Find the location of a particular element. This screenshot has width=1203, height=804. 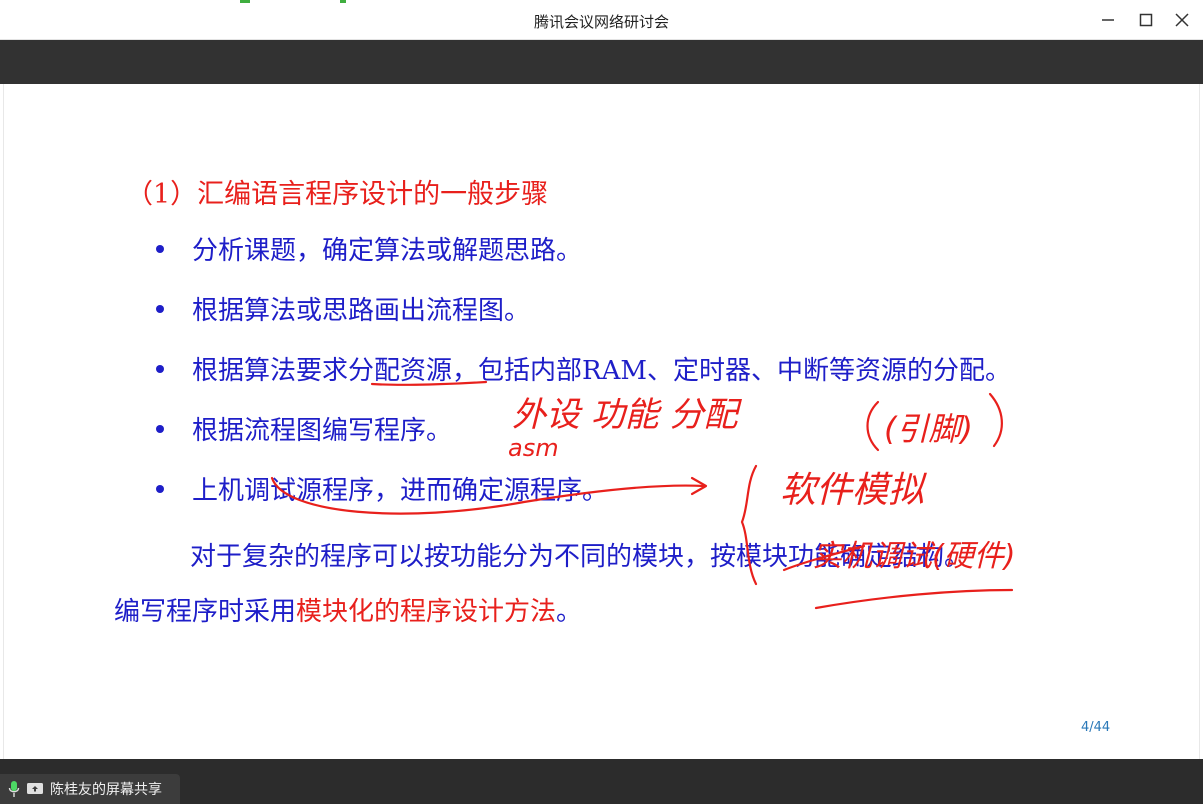

close-button is located at coordinates (1182, 20).